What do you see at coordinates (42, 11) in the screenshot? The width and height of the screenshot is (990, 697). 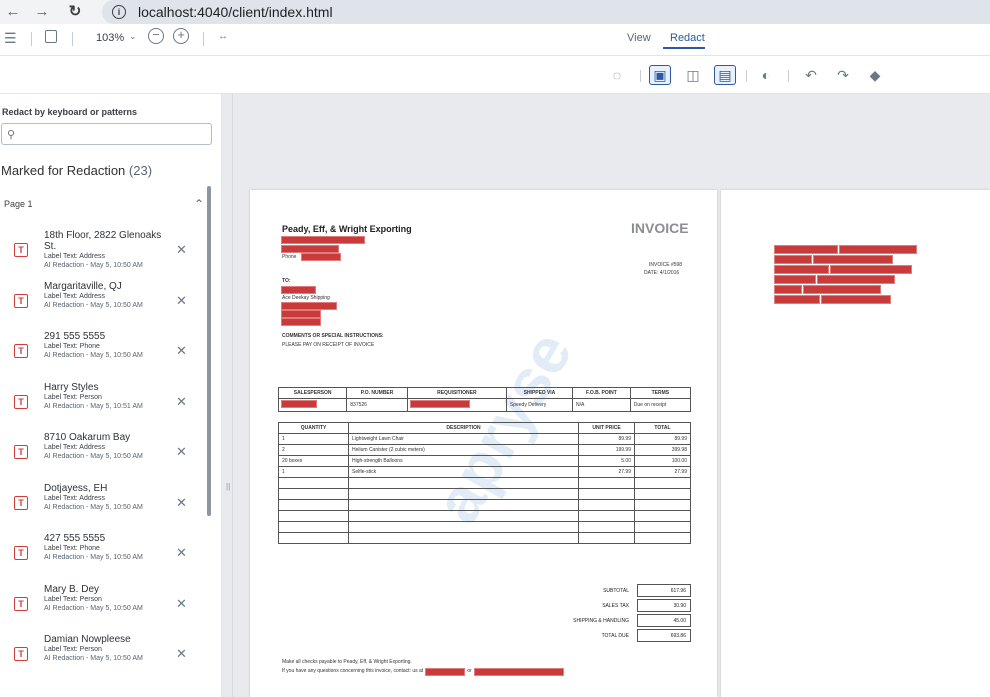 I see `arrow-right-icon: →` at bounding box center [42, 11].